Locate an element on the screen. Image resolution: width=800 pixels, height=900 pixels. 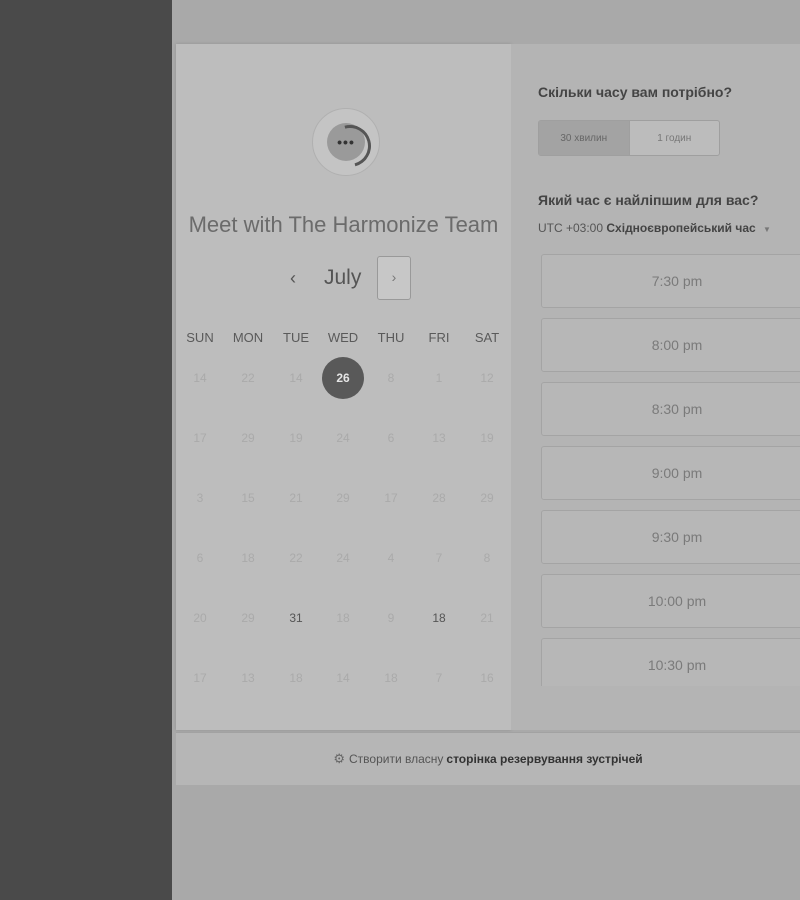
time-slot: 8:30 pm is located at coordinates (670, 409).